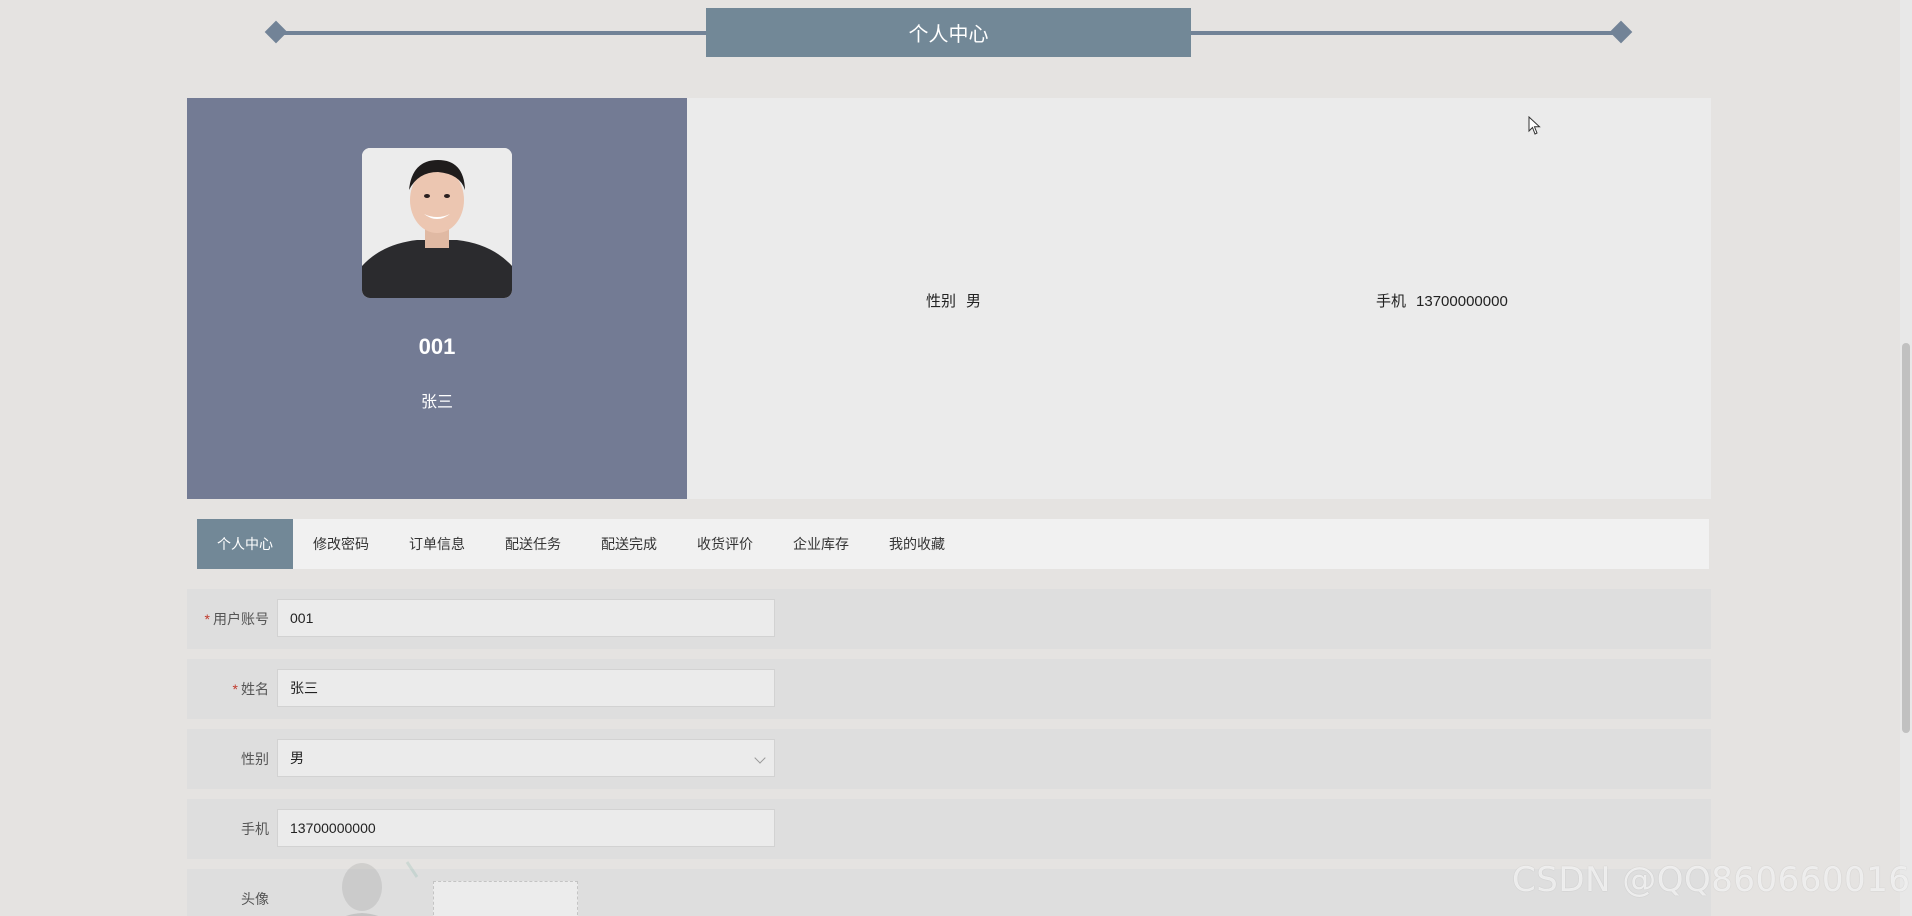  What do you see at coordinates (1621, 32) in the screenshot?
I see `diamond-right-ornament` at bounding box center [1621, 32].